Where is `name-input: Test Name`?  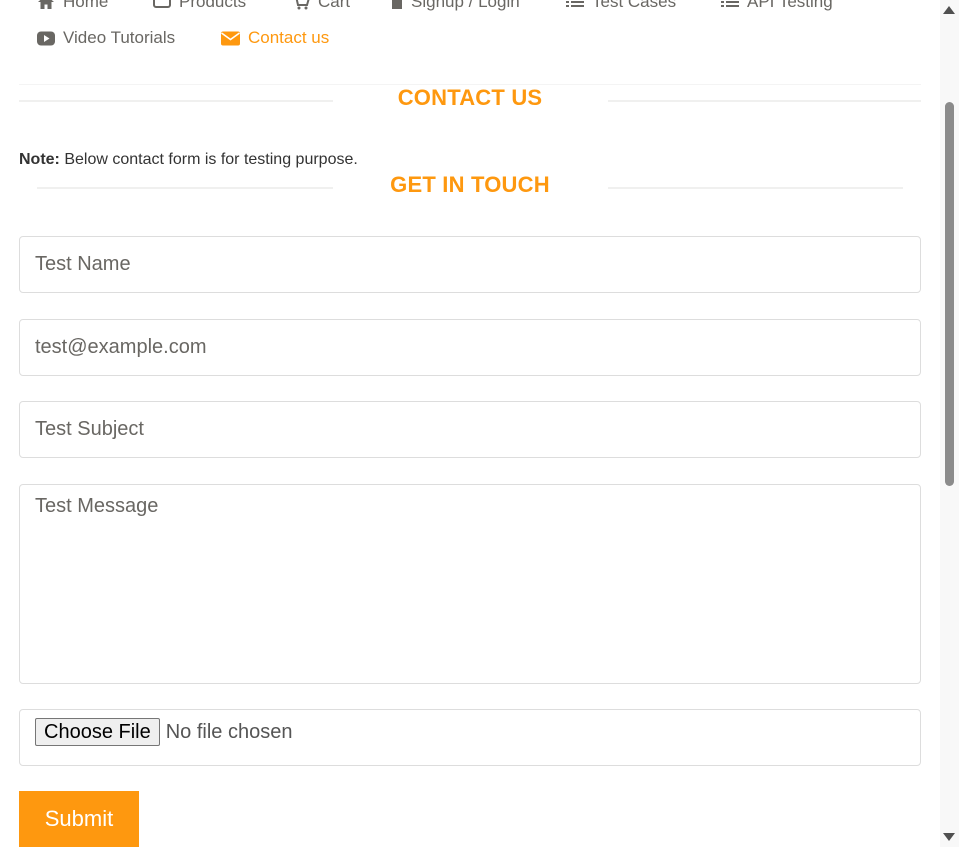
name-input: Test Name is located at coordinates (470, 264).